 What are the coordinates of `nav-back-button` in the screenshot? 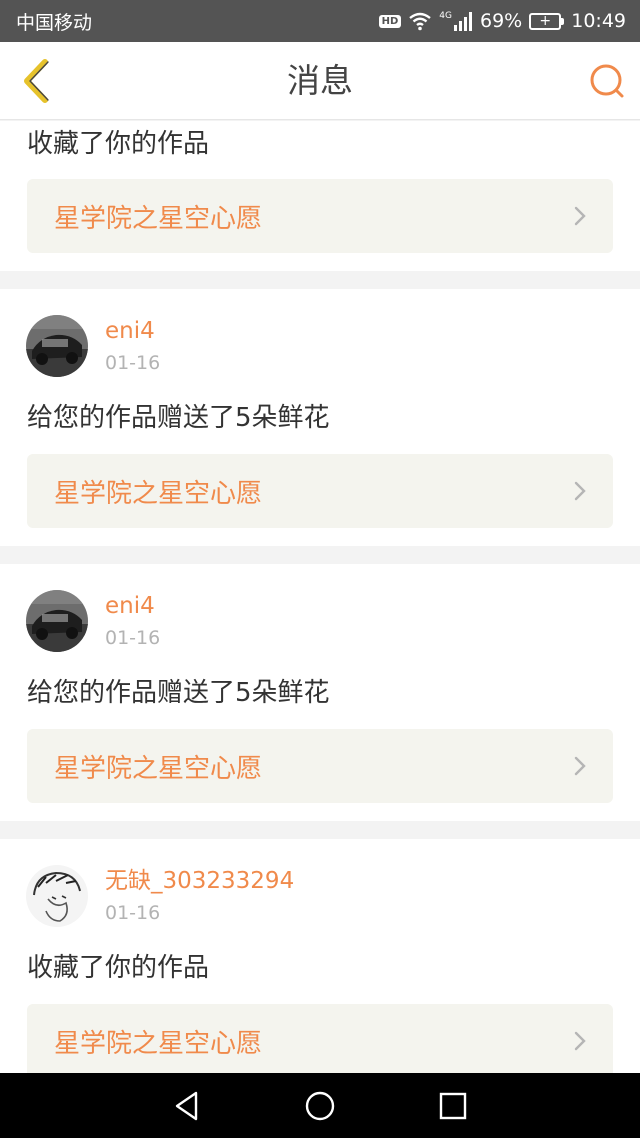 It's located at (187, 1106).